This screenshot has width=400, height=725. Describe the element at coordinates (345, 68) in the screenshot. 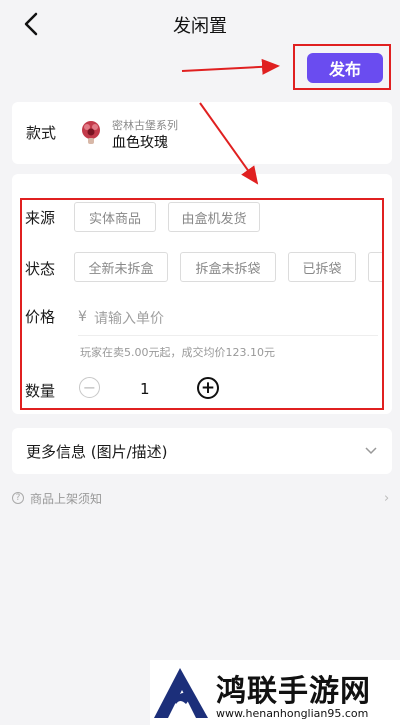

I see `publish-button: 发布` at that location.